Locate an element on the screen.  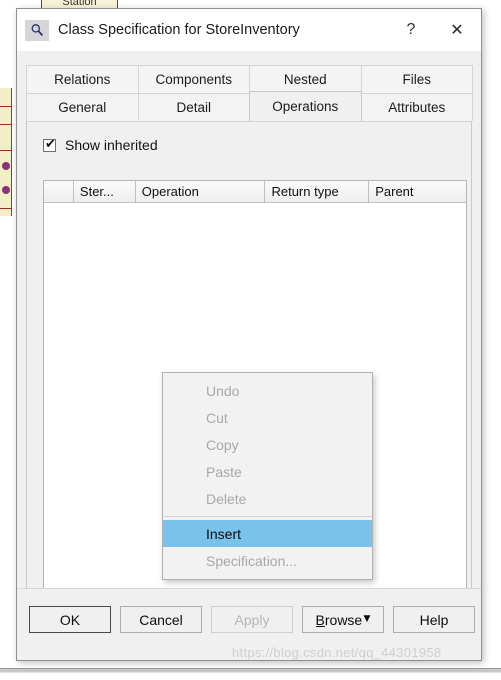
column-header-operation: Operation is located at coordinates (200, 191).